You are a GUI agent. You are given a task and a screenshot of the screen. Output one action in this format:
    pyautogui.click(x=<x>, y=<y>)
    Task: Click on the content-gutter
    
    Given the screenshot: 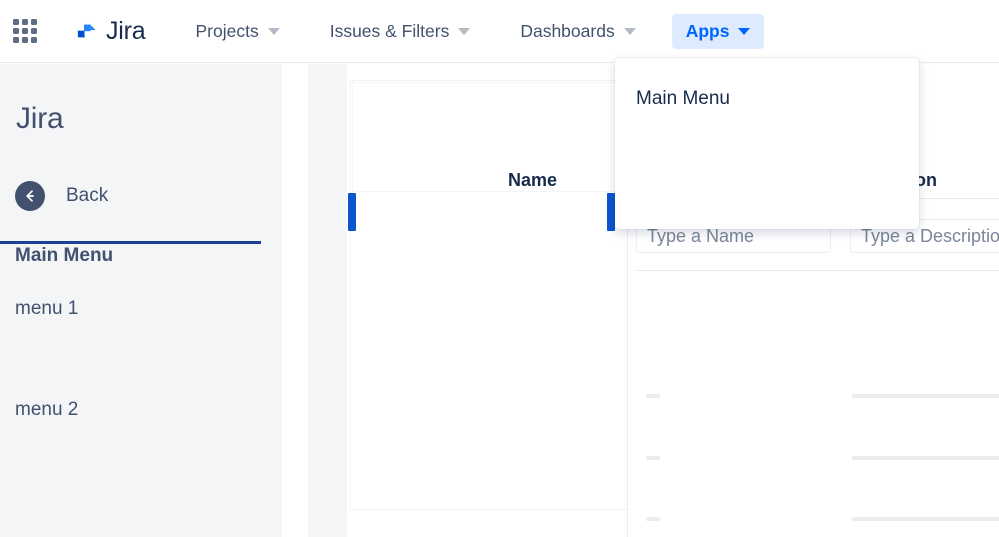 What is the action you would take?
    pyautogui.click(x=327, y=300)
    